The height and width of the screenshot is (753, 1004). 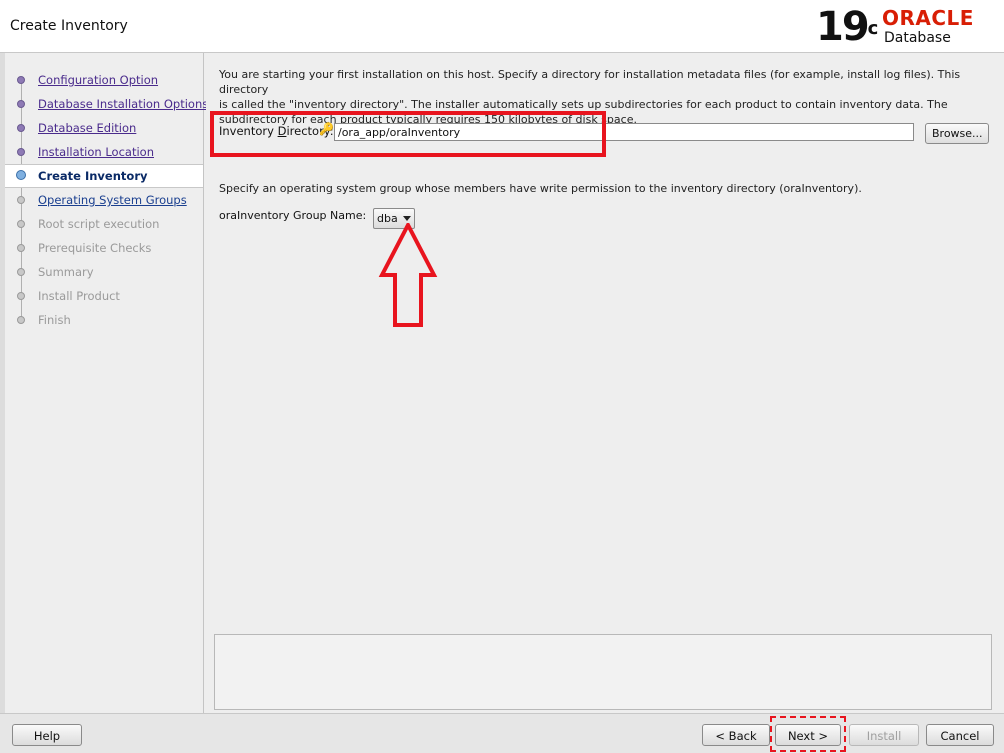 What do you see at coordinates (21, 175) in the screenshot?
I see `step-current-icon` at bounding box center [21, 175].